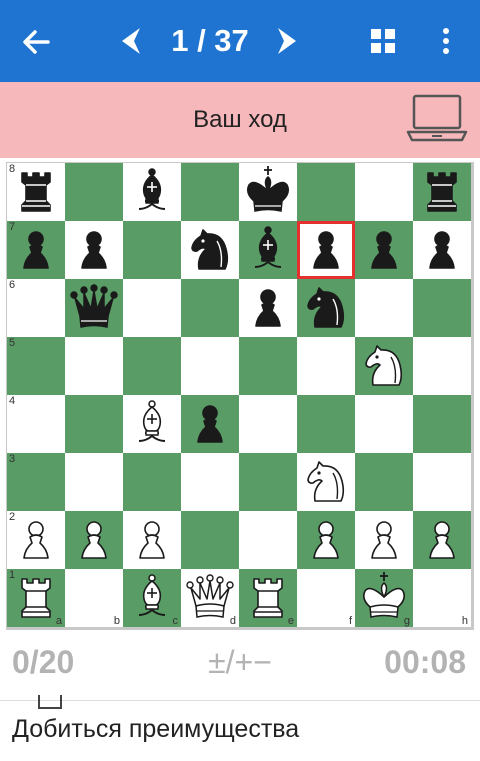  Describe the element at coordinates (326, 192) in the screenshot. I see `square-f8` at that location.